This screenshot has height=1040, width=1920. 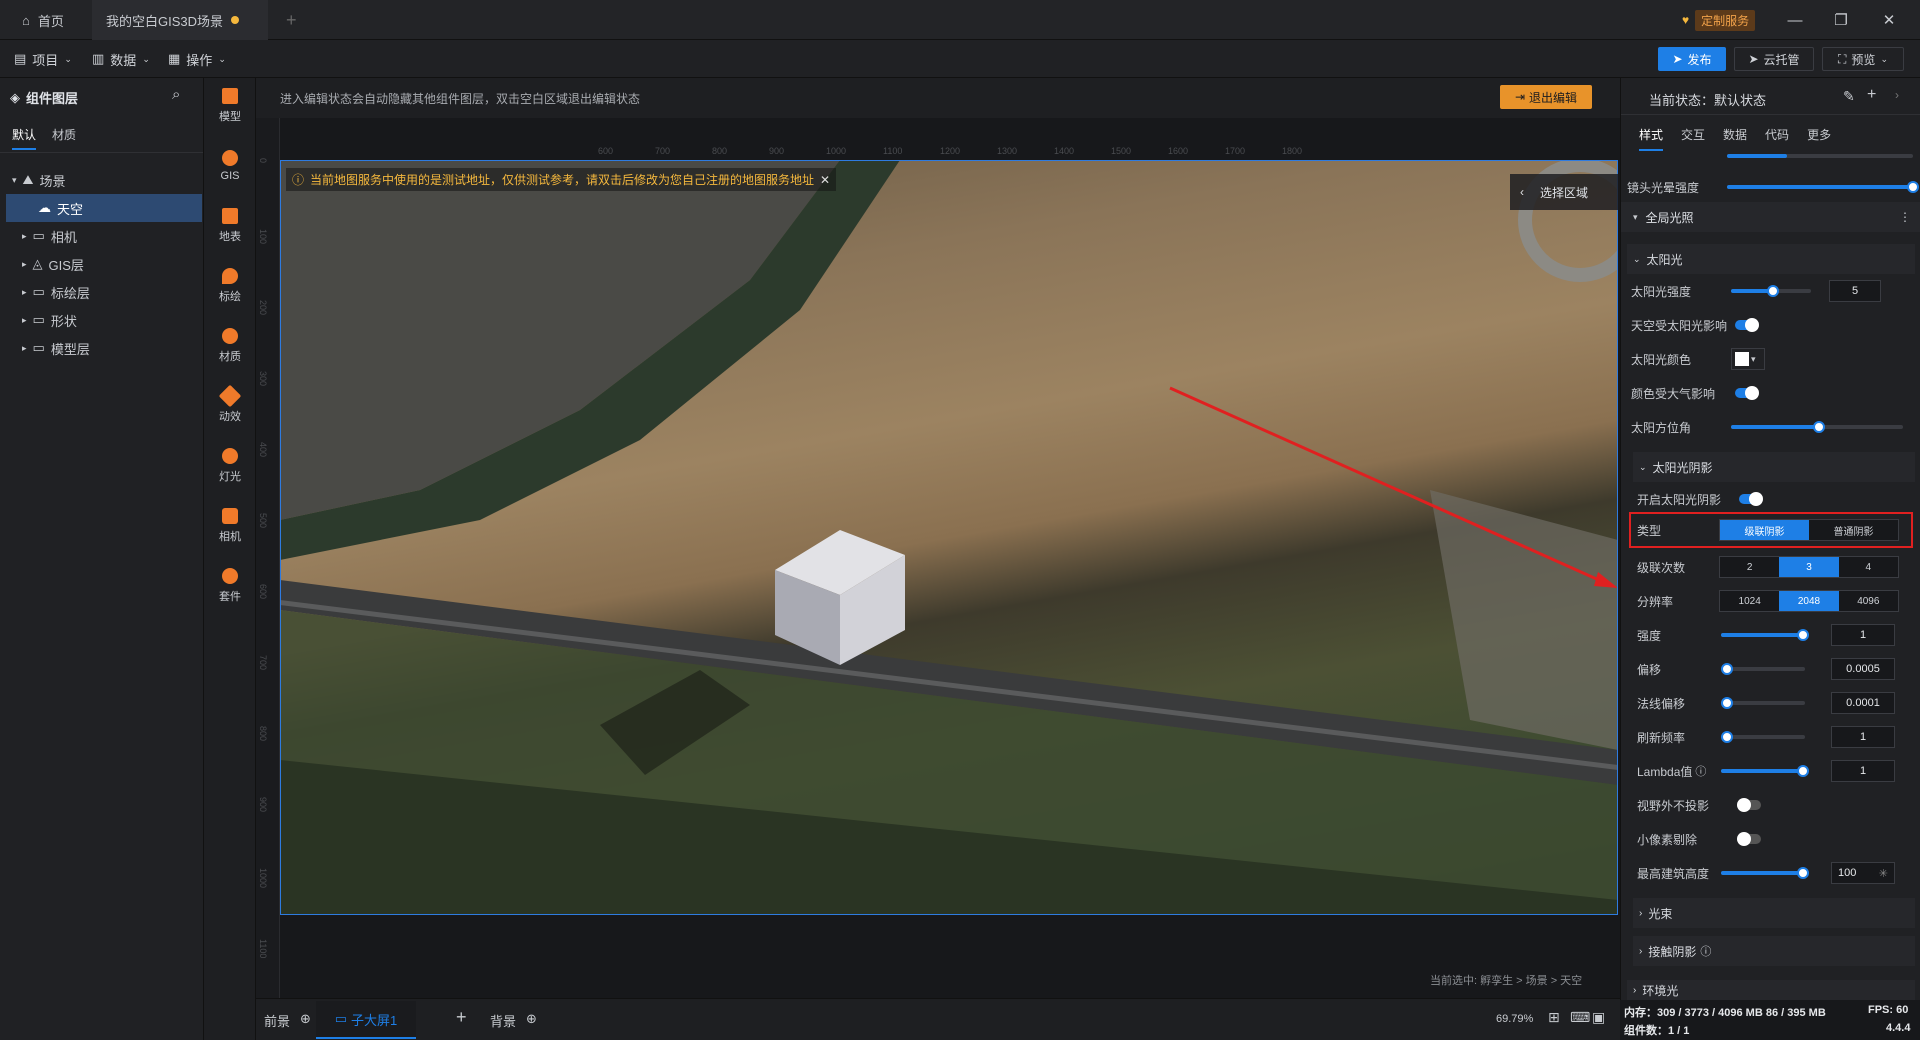 What do you see at coordinates (1693, 138) in the screenshot?
I see `tab-interaction: 交互` at bounding box center [1693, 138].